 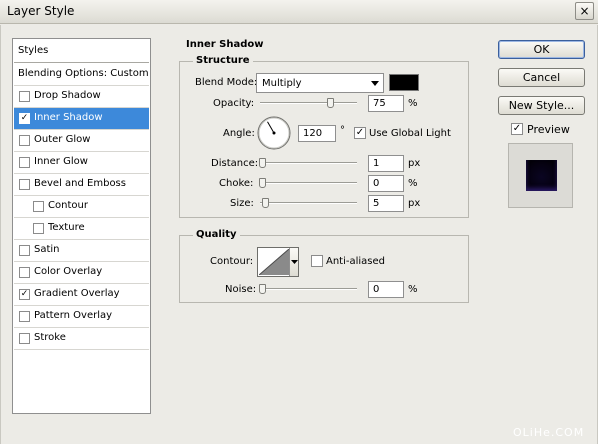 I want to click on window-title: Layer Style, so click(x=41, y=11).